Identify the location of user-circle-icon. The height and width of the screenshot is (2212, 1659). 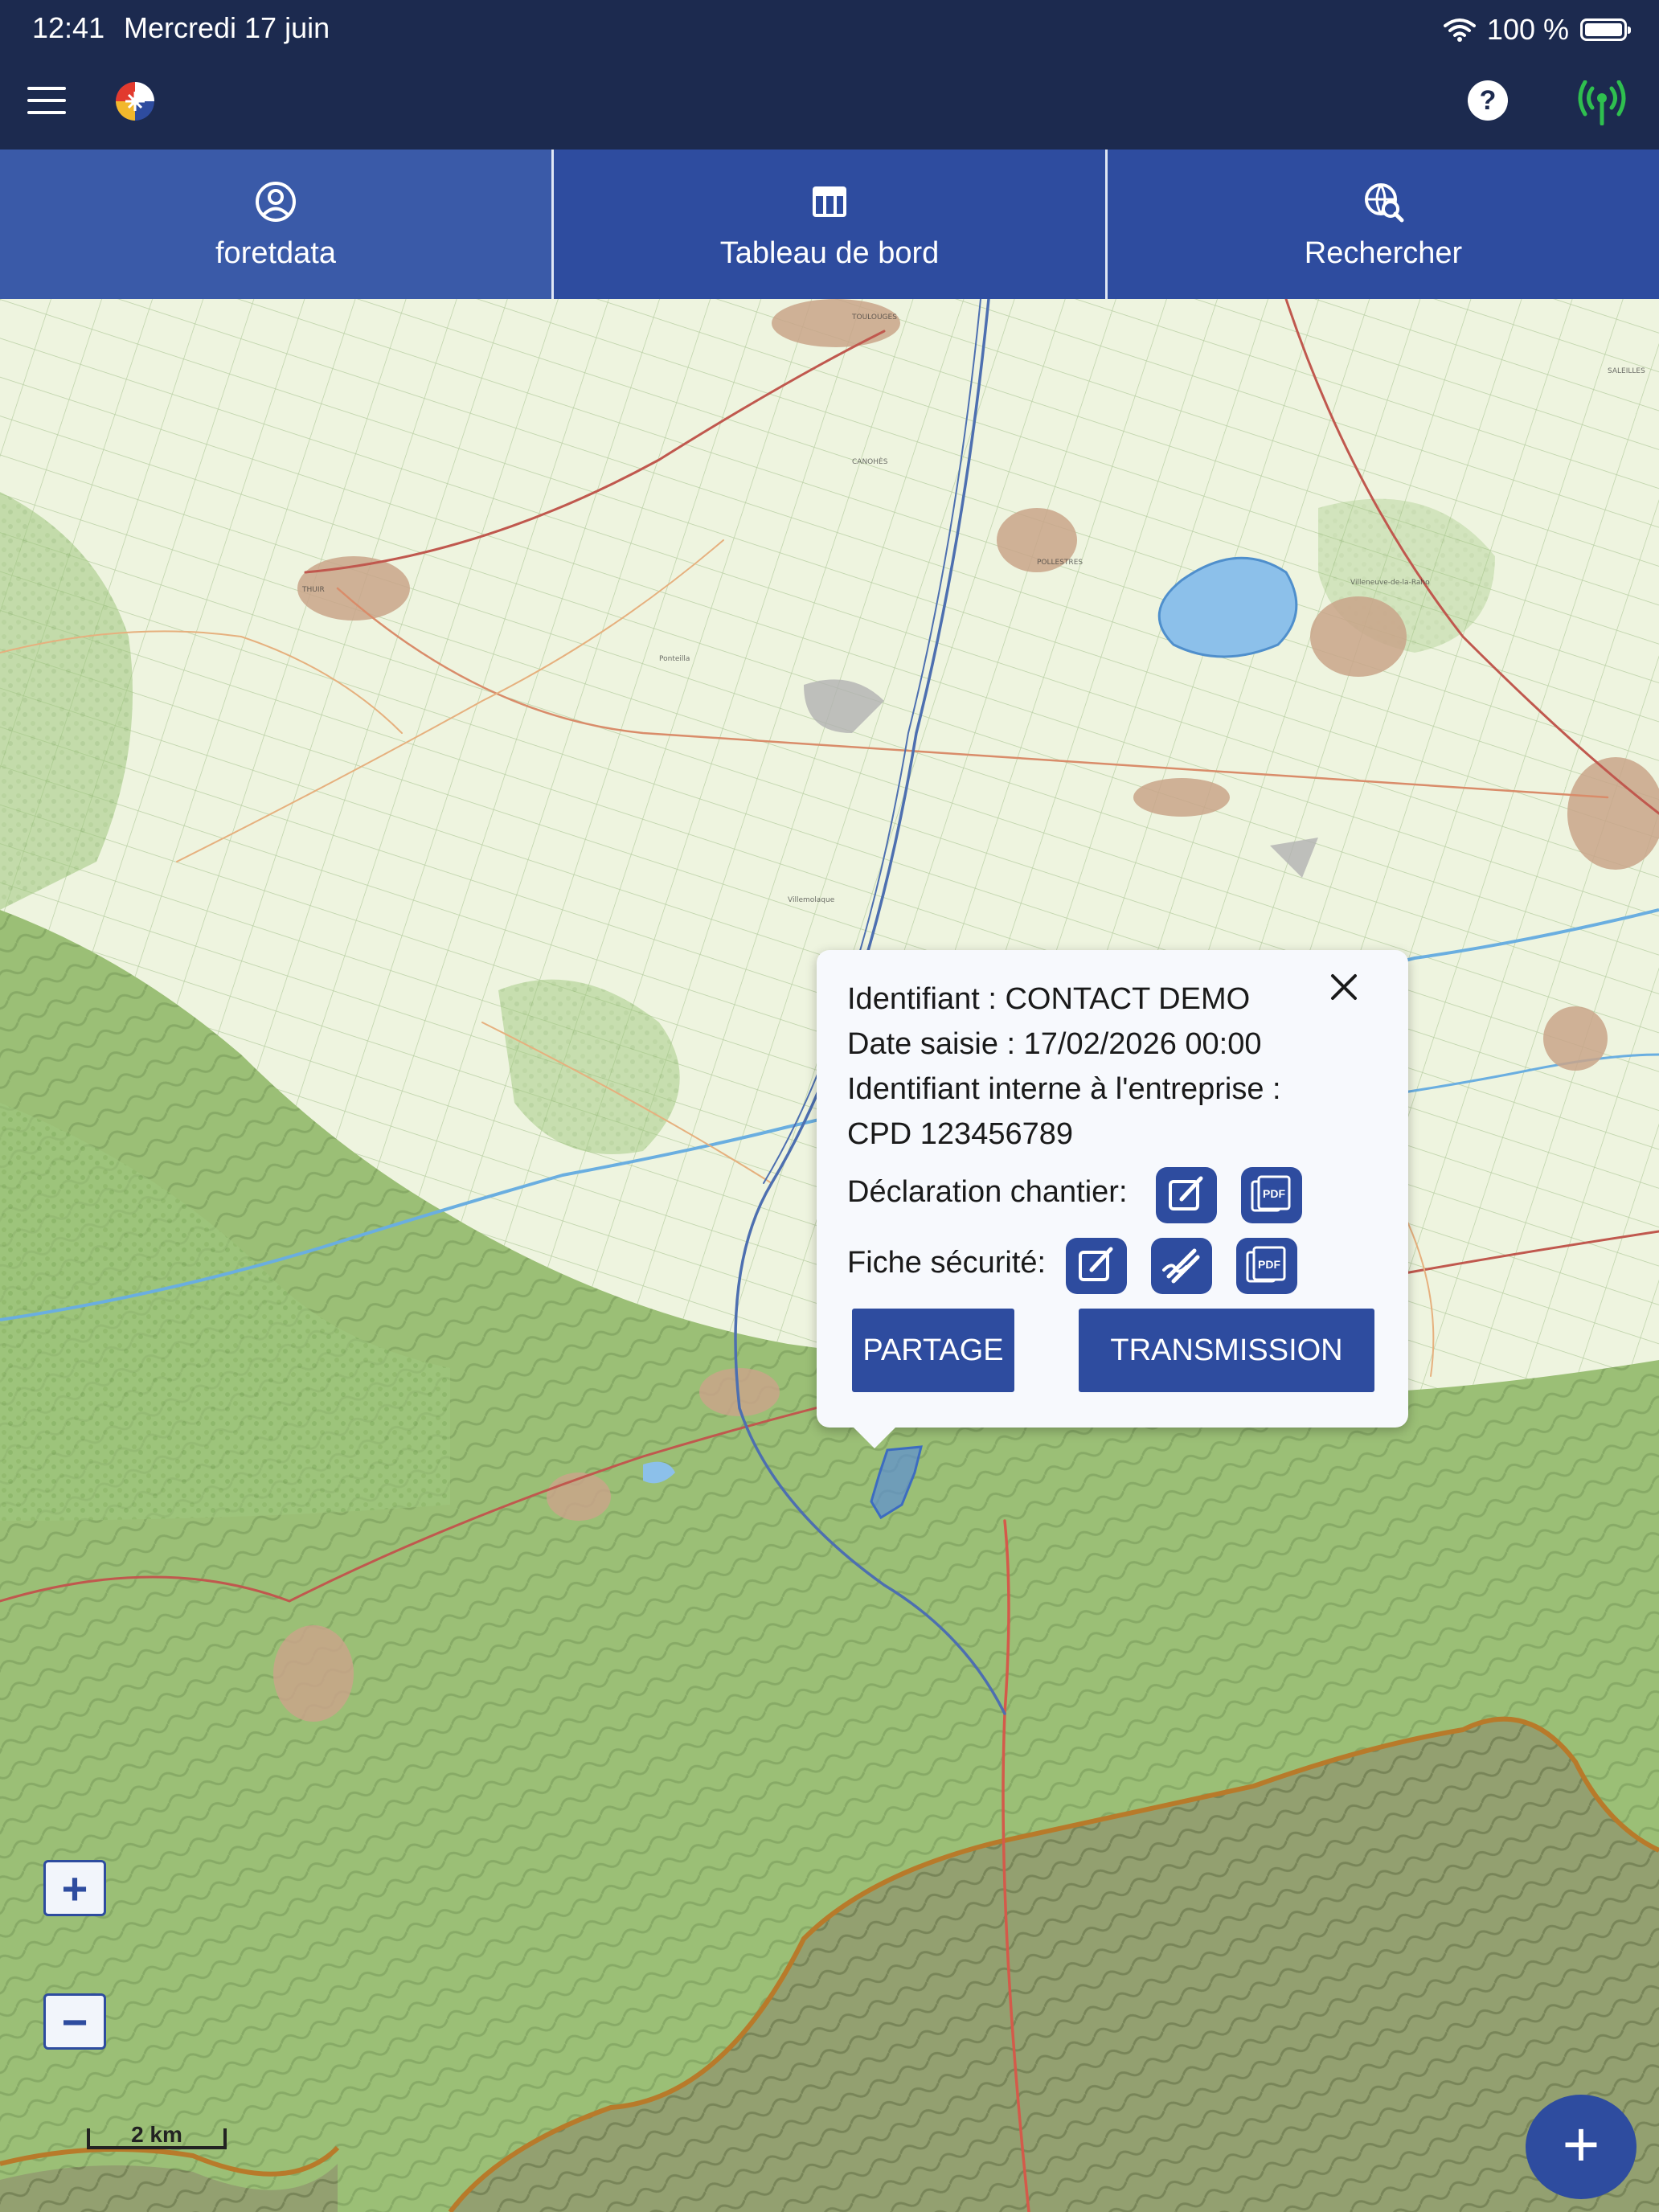
(276, 202).